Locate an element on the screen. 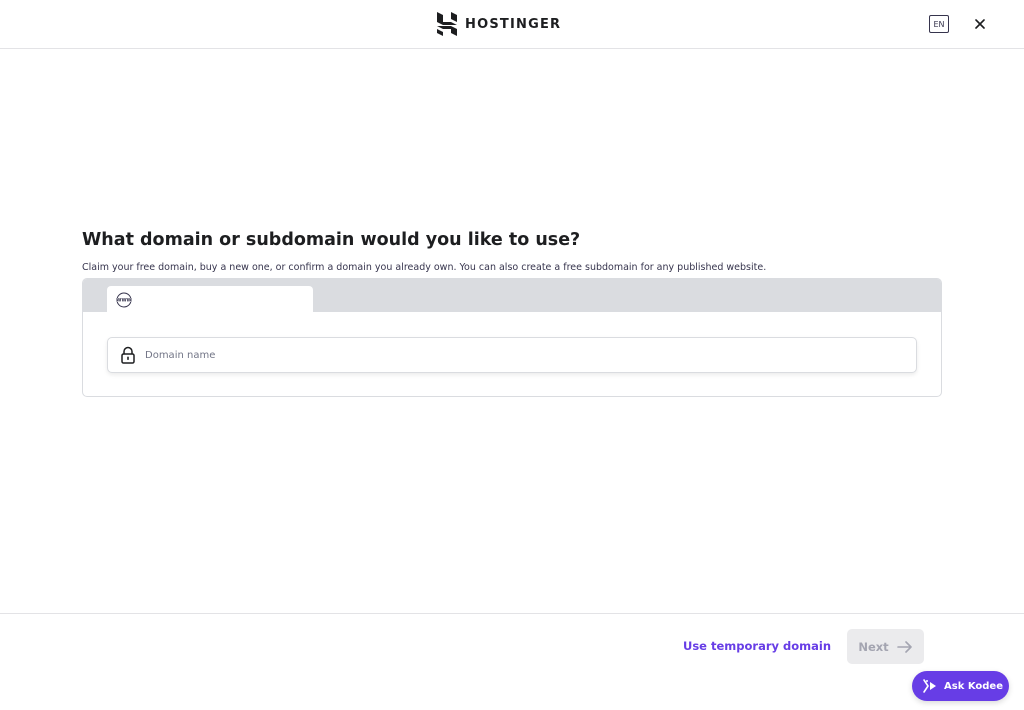  domain-card: WWW is located at coordinates (512, 337).